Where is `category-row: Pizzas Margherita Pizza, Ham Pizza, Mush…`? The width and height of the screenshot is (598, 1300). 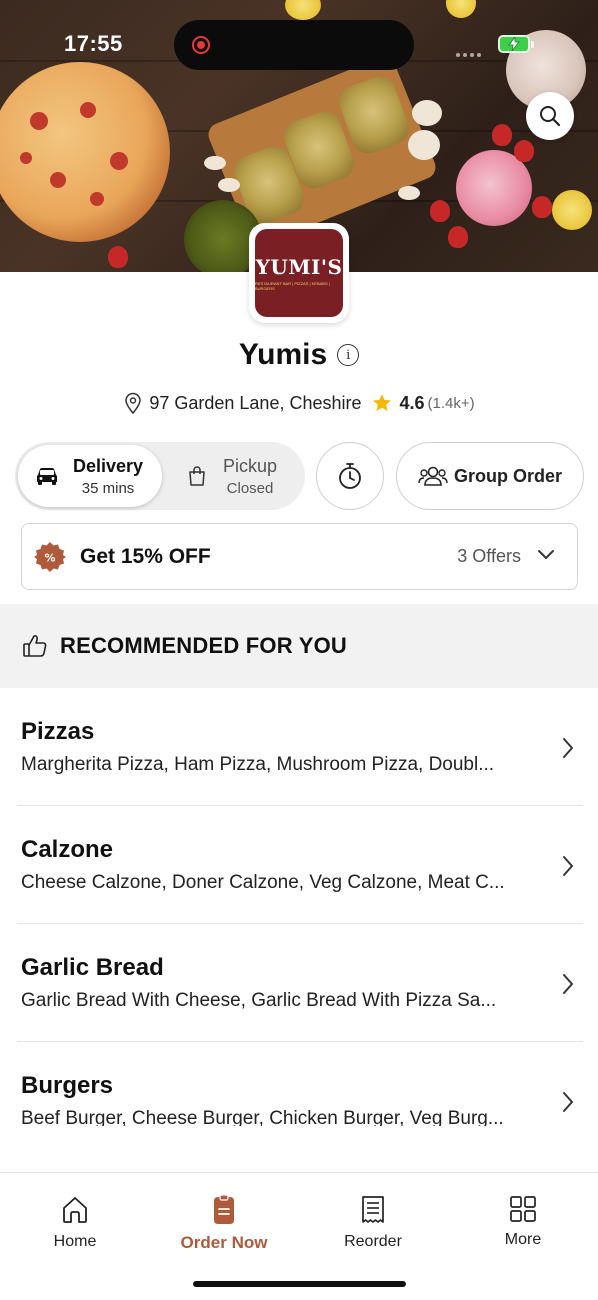
category-row: Pizzas Margherita Pizza, Ham Pizza, Mush… is located at coordinates (299, 747).